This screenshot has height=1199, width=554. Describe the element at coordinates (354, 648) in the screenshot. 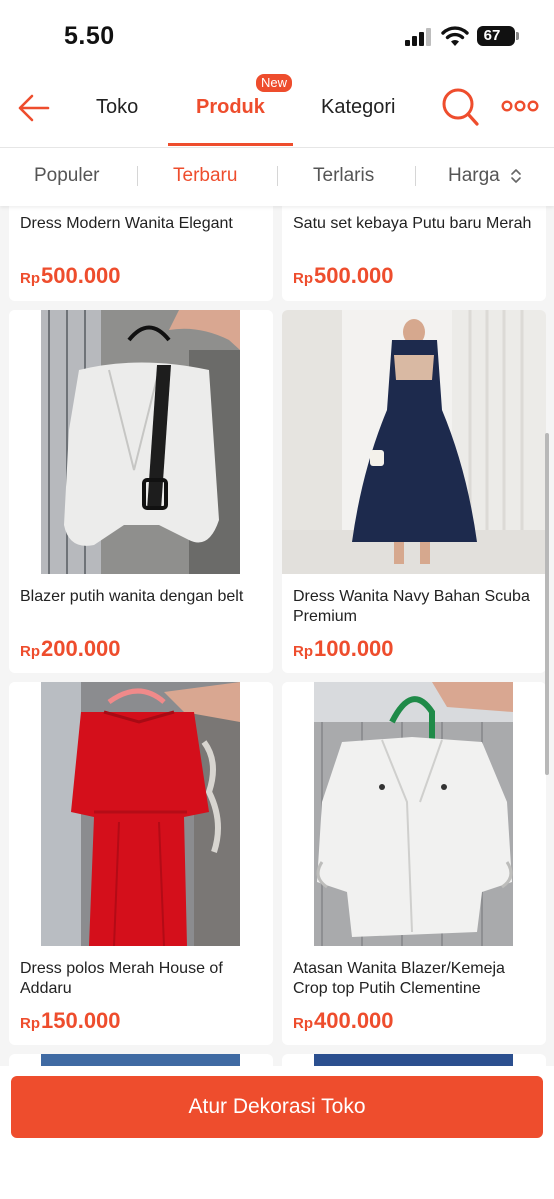

I see `price-value: 100.000` at that location.